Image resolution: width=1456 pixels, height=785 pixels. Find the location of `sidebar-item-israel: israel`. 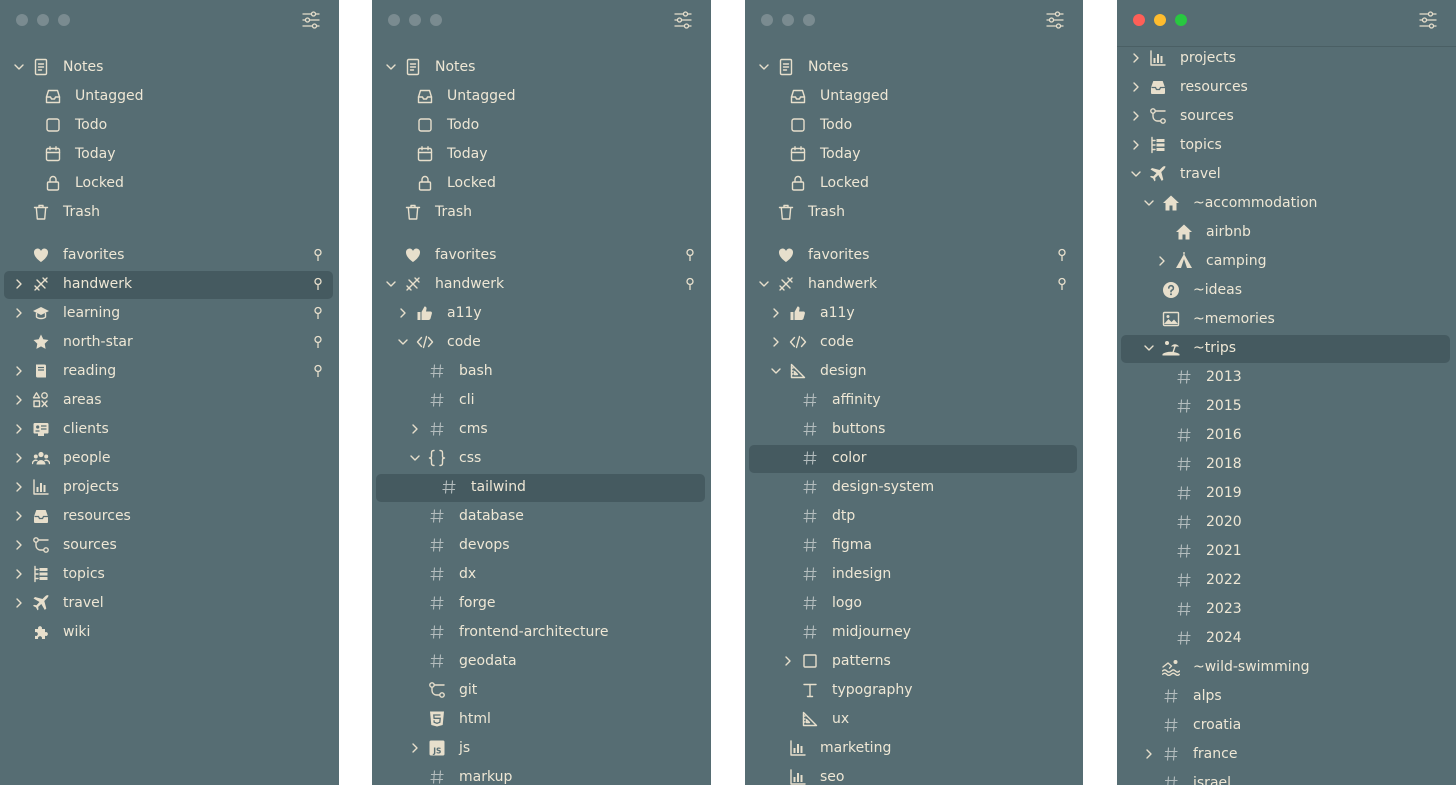

sidebar-item-israel: israel is located at coordinates (1286, 777).